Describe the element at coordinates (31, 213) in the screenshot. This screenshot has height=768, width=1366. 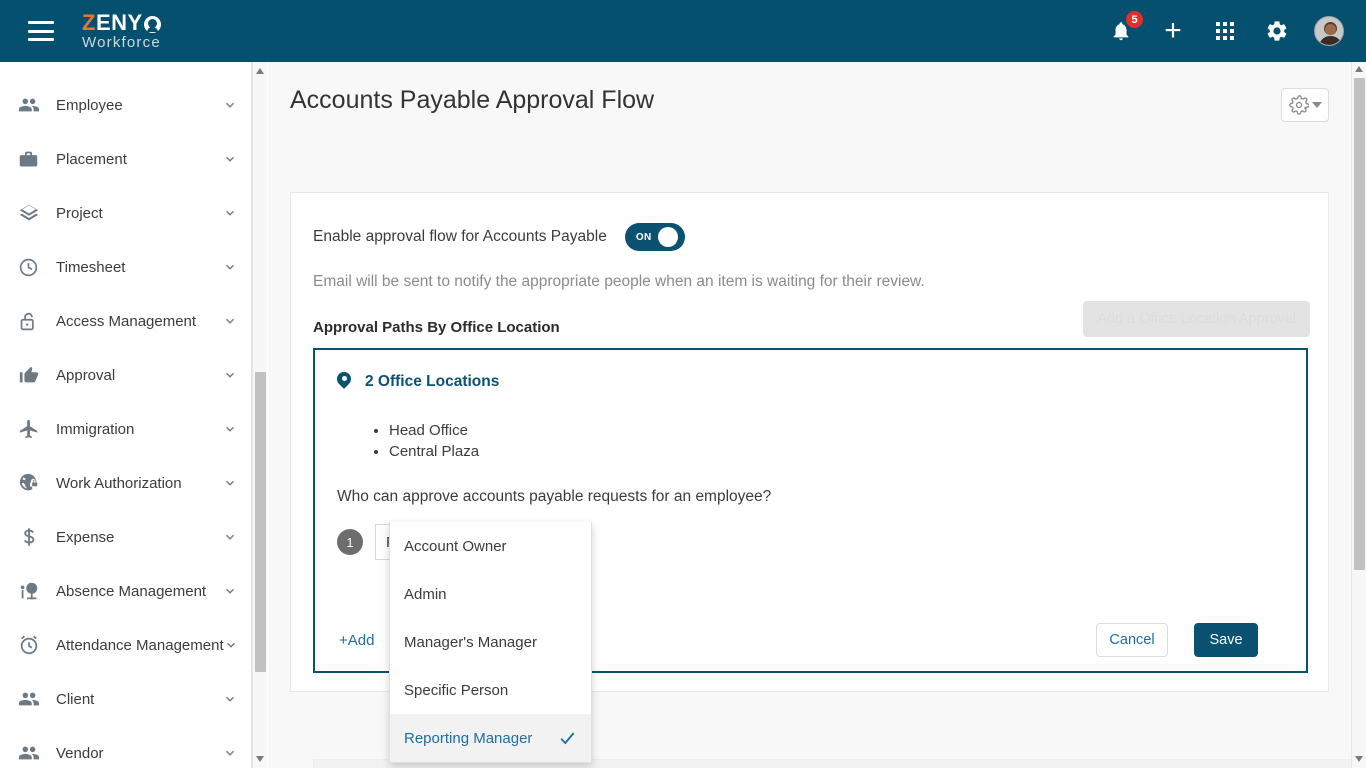
I see `layers-icon` at that location.